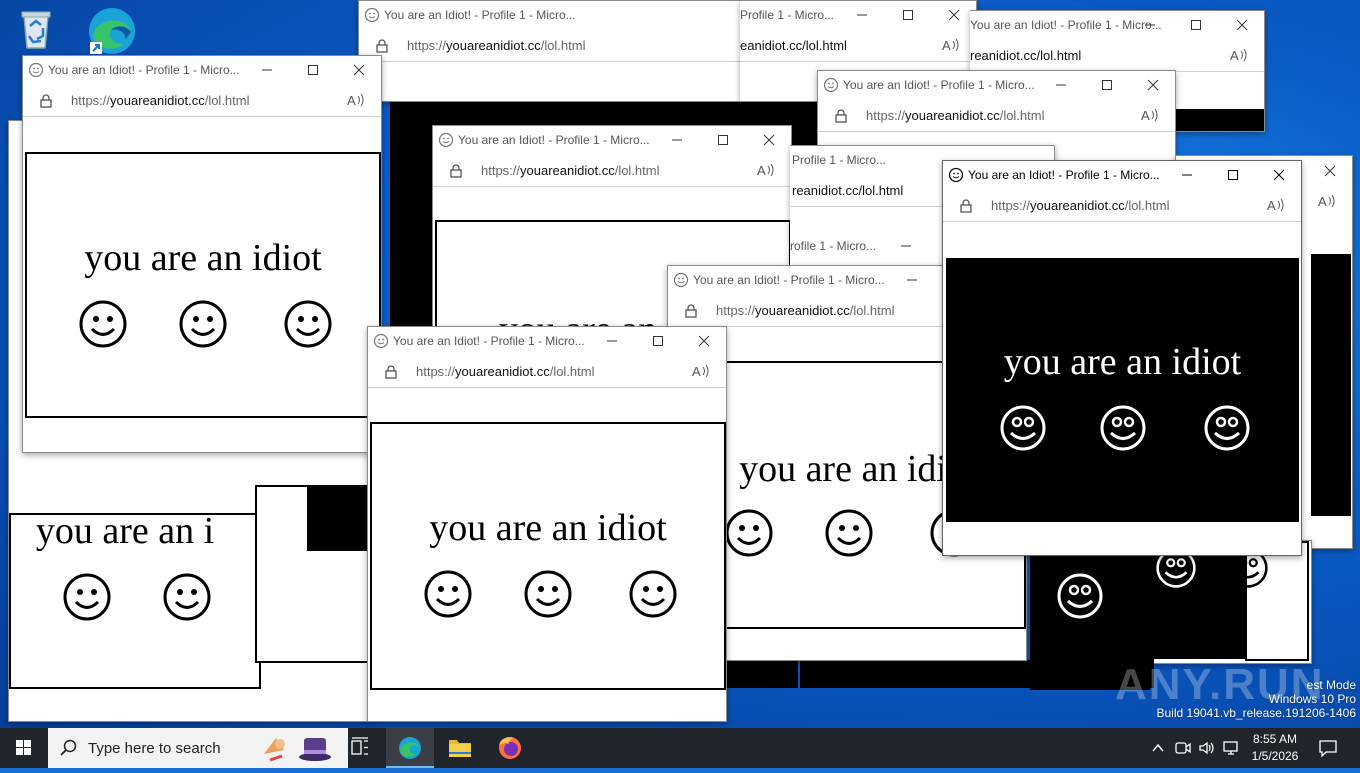  Describe the element at coordinates (360, 748) in the screenshot. I see `task-view-button` at that location.